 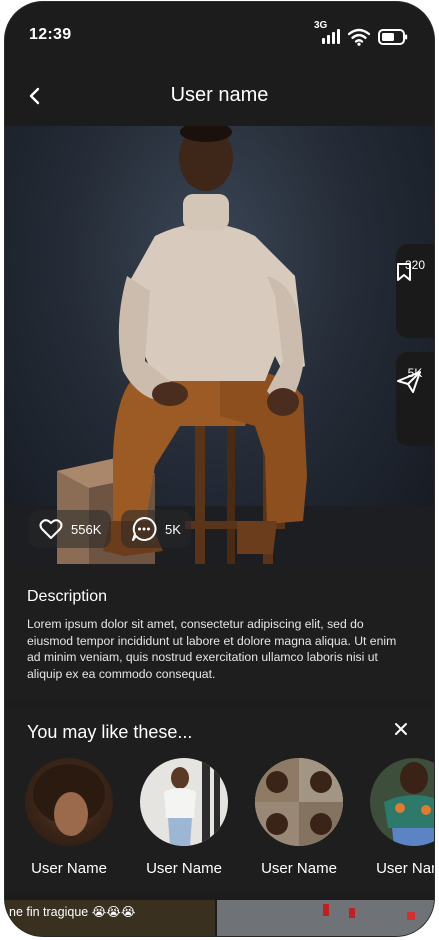 What do you see at coordinates (70, 529) in the screenshot?
I see `like-button: 556K` at bounding box center [70, 529].